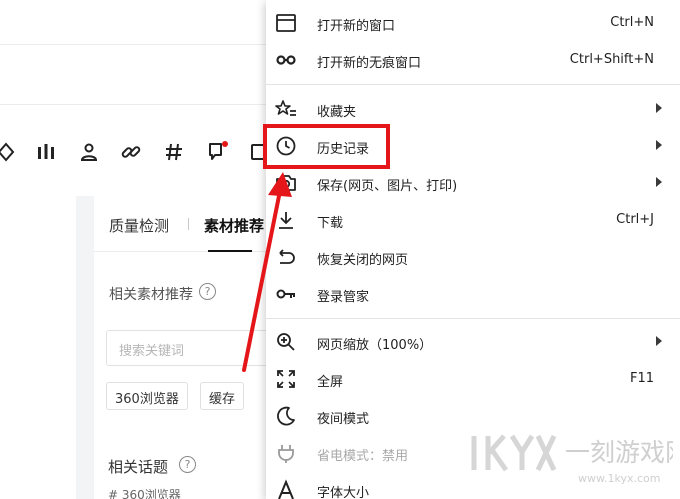  What do you see at coordinates (286, 453) in the screenshot?
I see `plug-icon` at bounding box center [286, 453].